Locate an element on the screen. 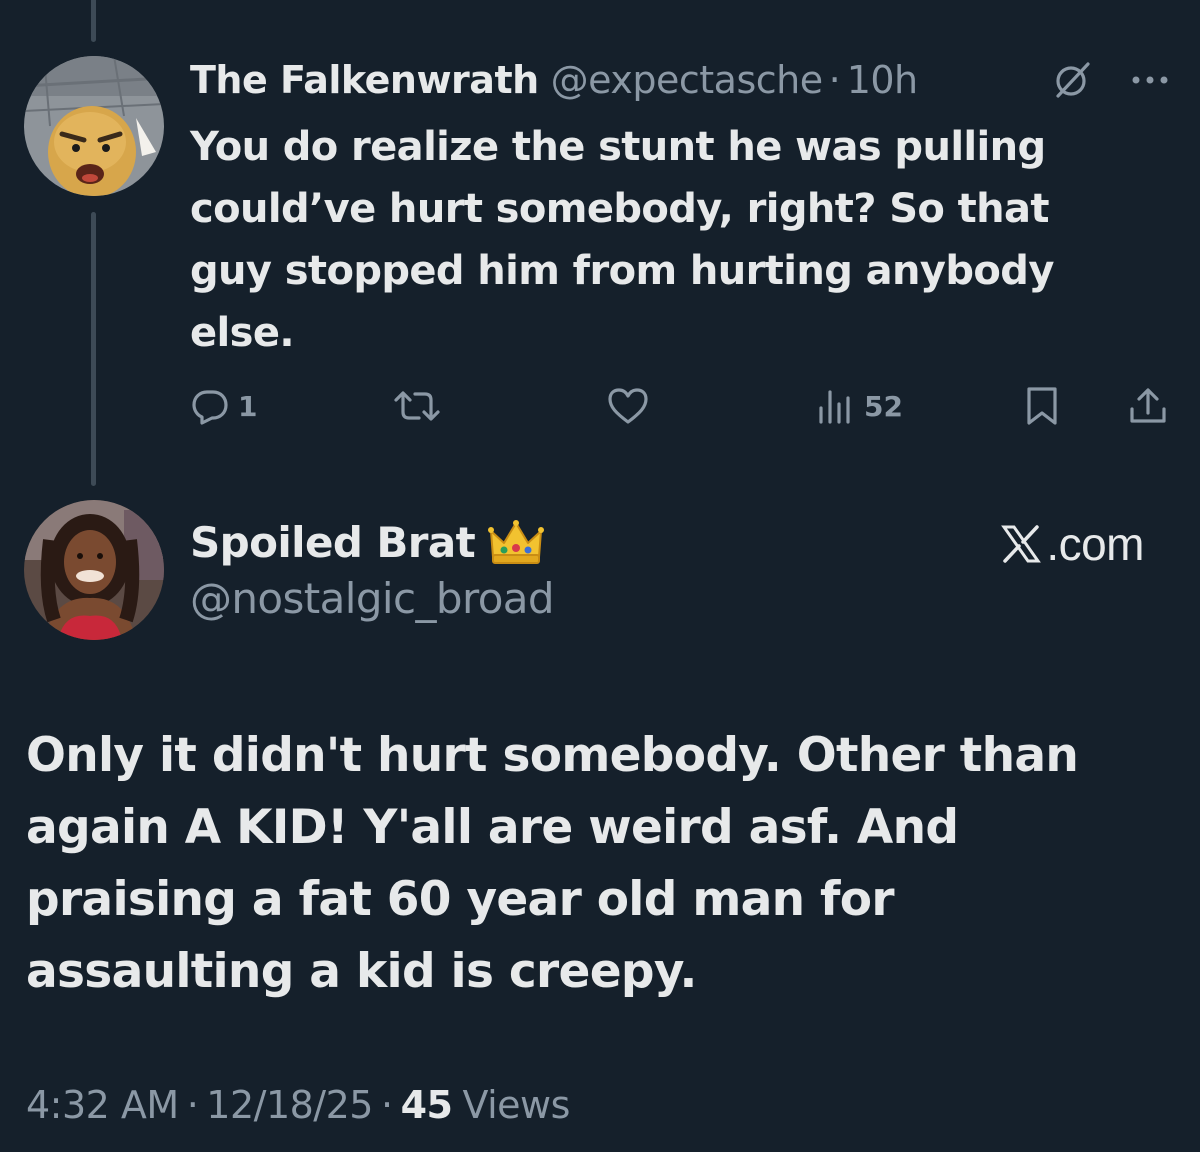  main-author-avatar is located at coordinates (94, 570).